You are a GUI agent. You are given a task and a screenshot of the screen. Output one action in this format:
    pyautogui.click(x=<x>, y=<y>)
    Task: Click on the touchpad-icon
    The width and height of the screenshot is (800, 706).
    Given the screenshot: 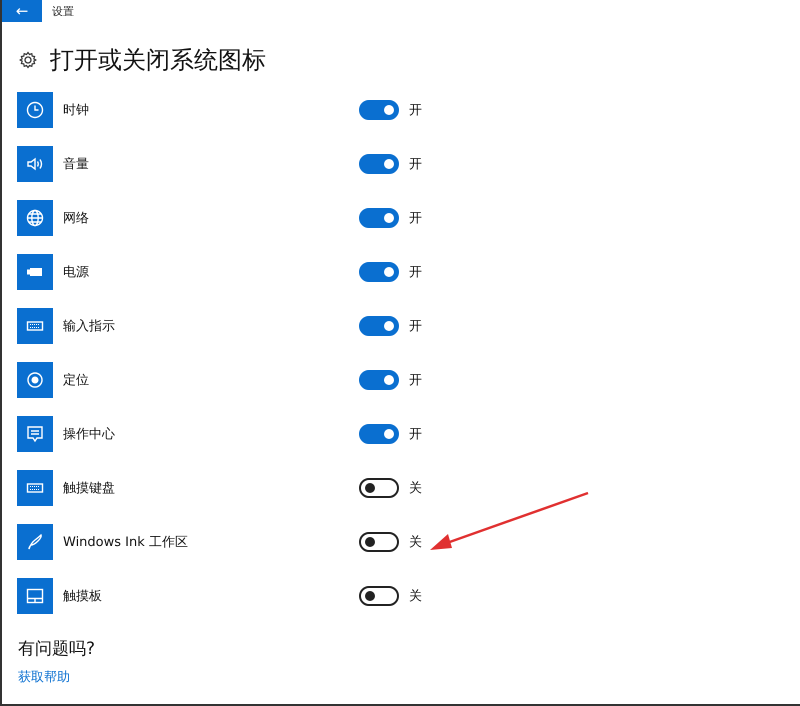 What is the action you would take?
    pyautogui.click(x=35, y=596)
    